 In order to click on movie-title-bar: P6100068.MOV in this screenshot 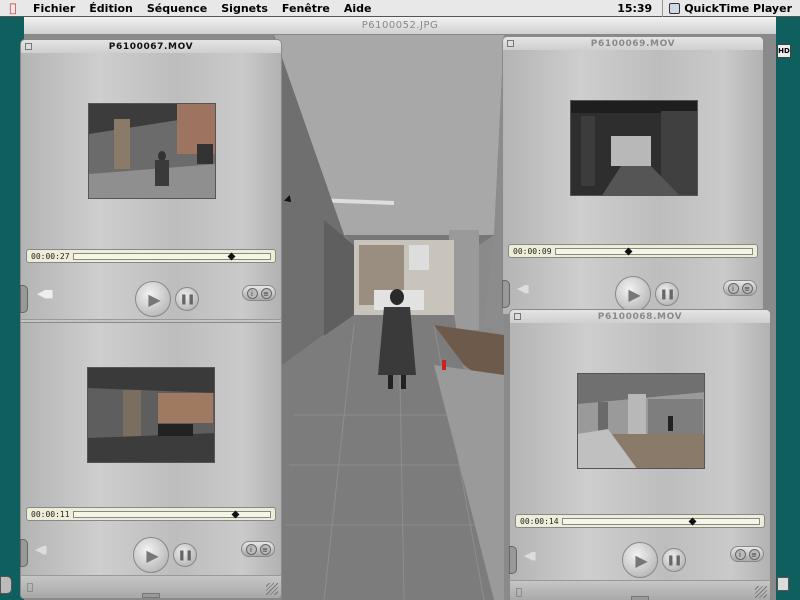, I will do `click(640, 316)`.